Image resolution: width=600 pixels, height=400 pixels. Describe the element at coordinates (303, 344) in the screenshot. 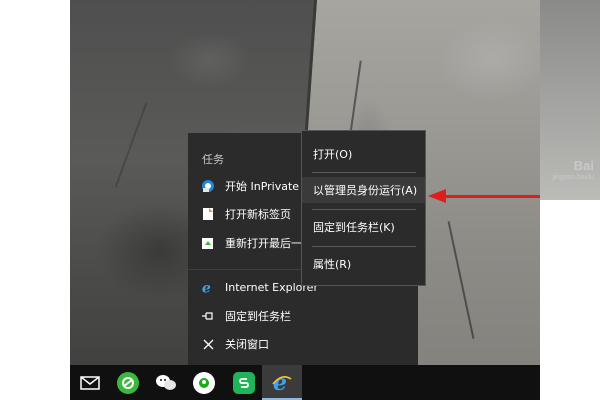

I see `close-window: 关闭窗口` at that location.